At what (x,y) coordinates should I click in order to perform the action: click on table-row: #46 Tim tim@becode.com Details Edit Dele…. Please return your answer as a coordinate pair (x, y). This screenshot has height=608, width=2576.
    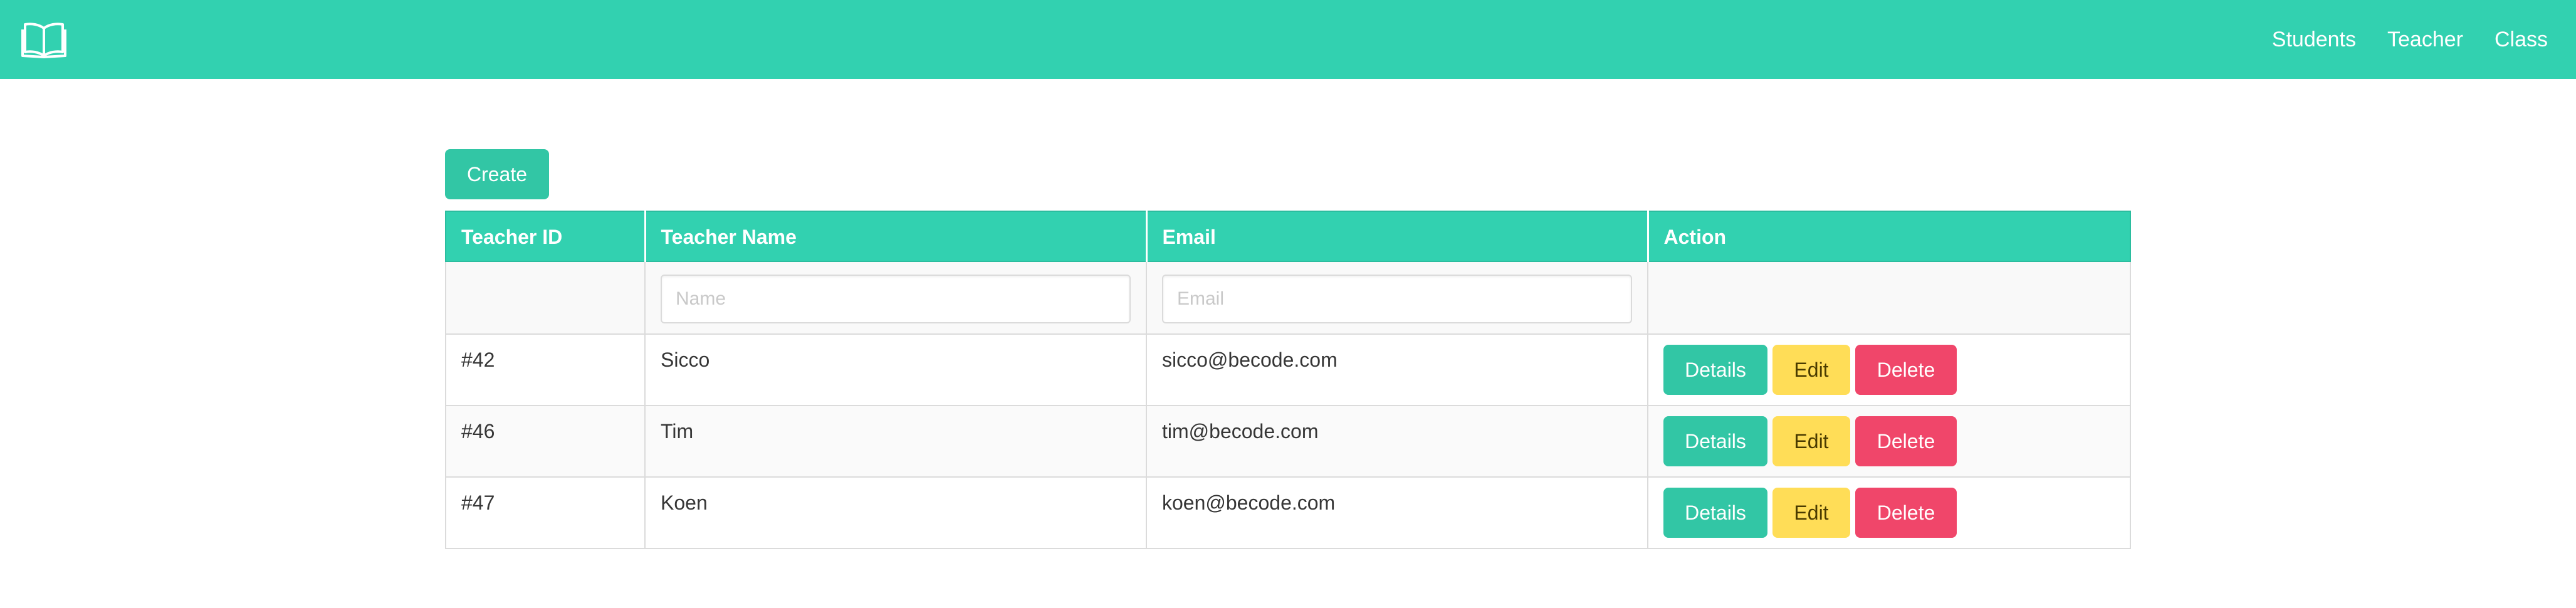
    Looking at the image, I should click on (1288, 441).